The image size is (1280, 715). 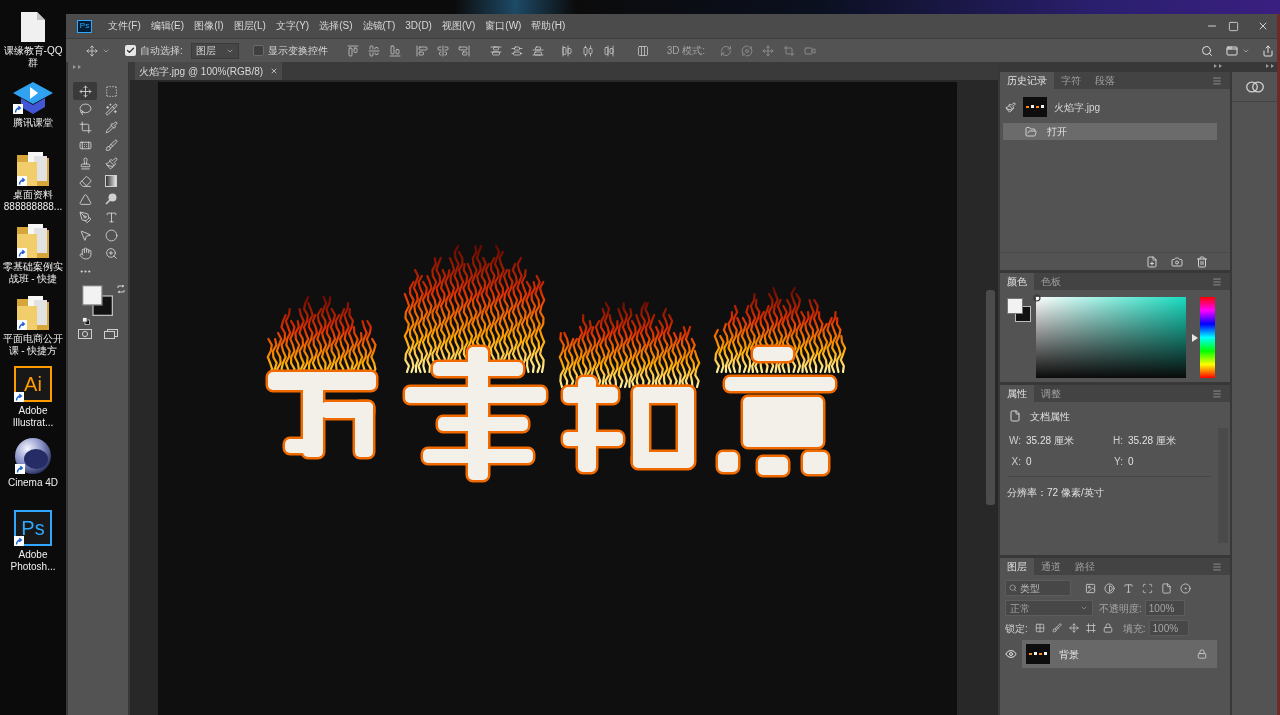 I want to click on menu-item: 3D(D), so click(x=418, y=26).